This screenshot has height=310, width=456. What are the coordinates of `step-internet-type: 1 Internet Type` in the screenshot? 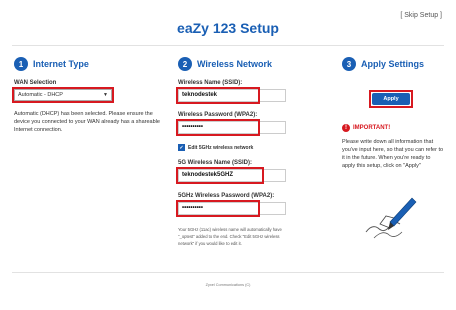 It's located at (51, 64).